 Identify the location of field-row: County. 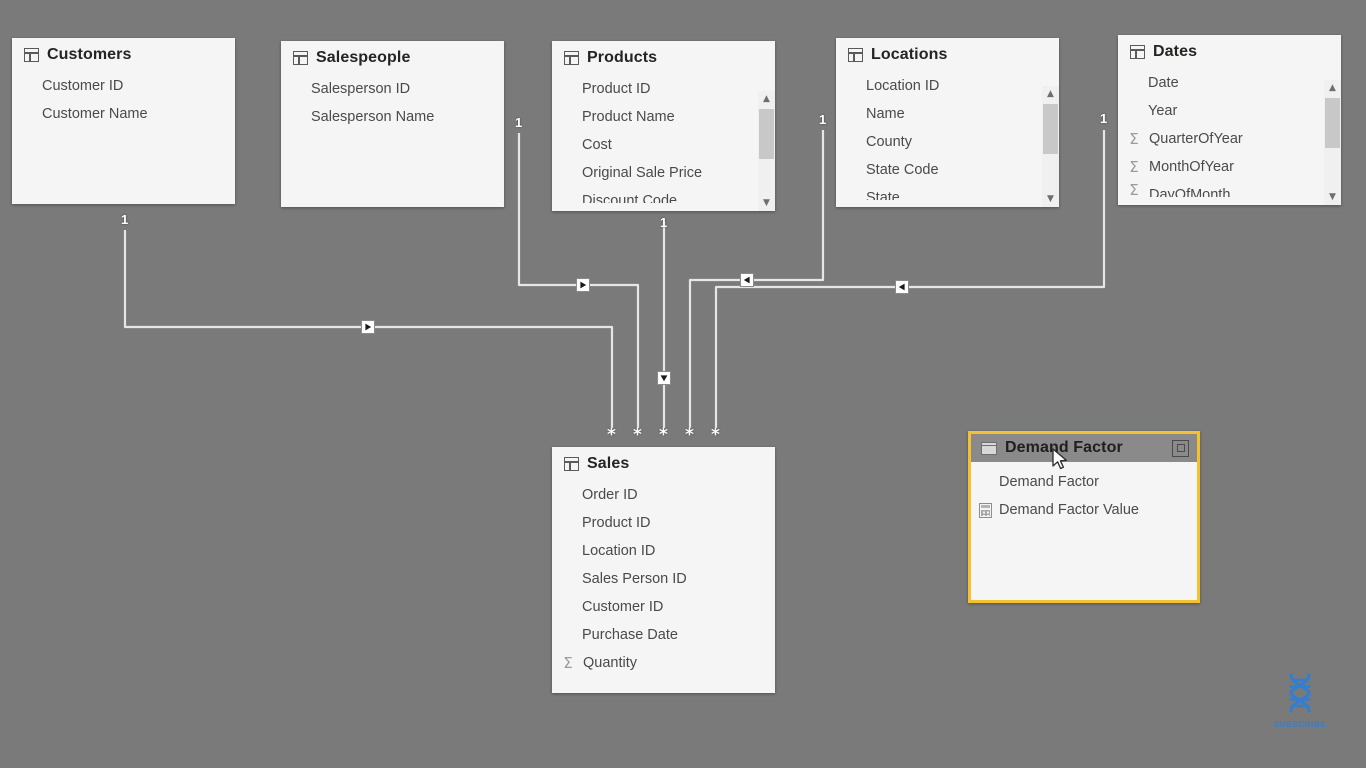
(947, 142).